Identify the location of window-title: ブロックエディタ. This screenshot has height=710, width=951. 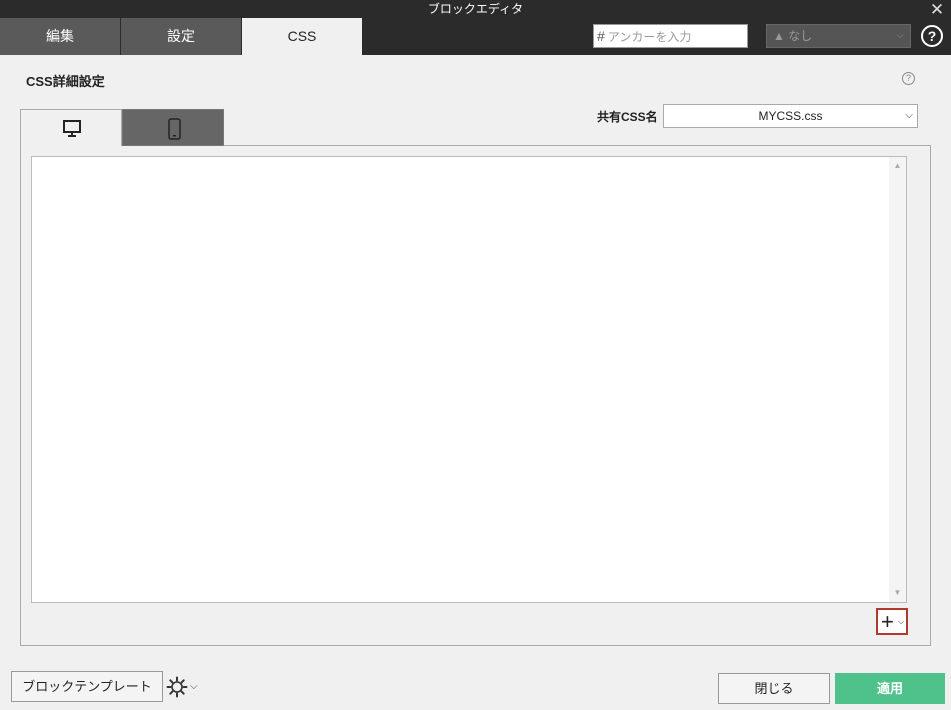
(475, 9).